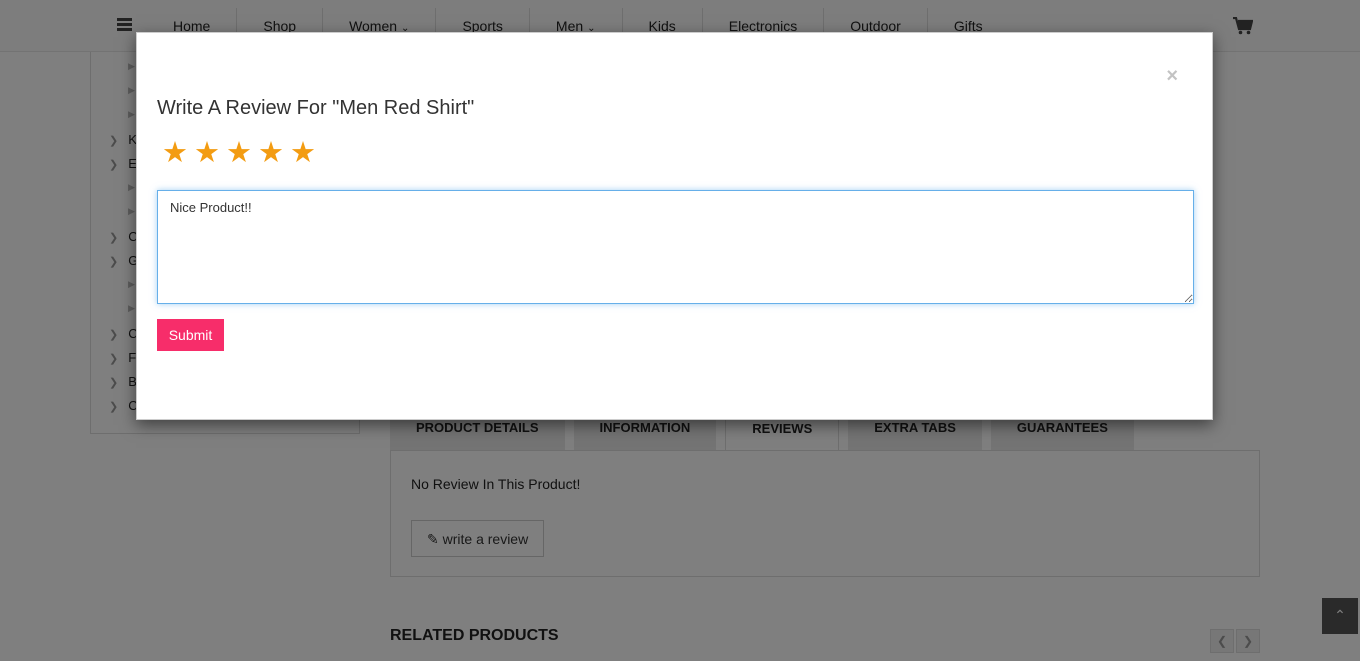 This screenshot has height=661, width=1360. Describe the element at coordinates (675, 247) in the screenshot. I see `review-textarea` at that location.